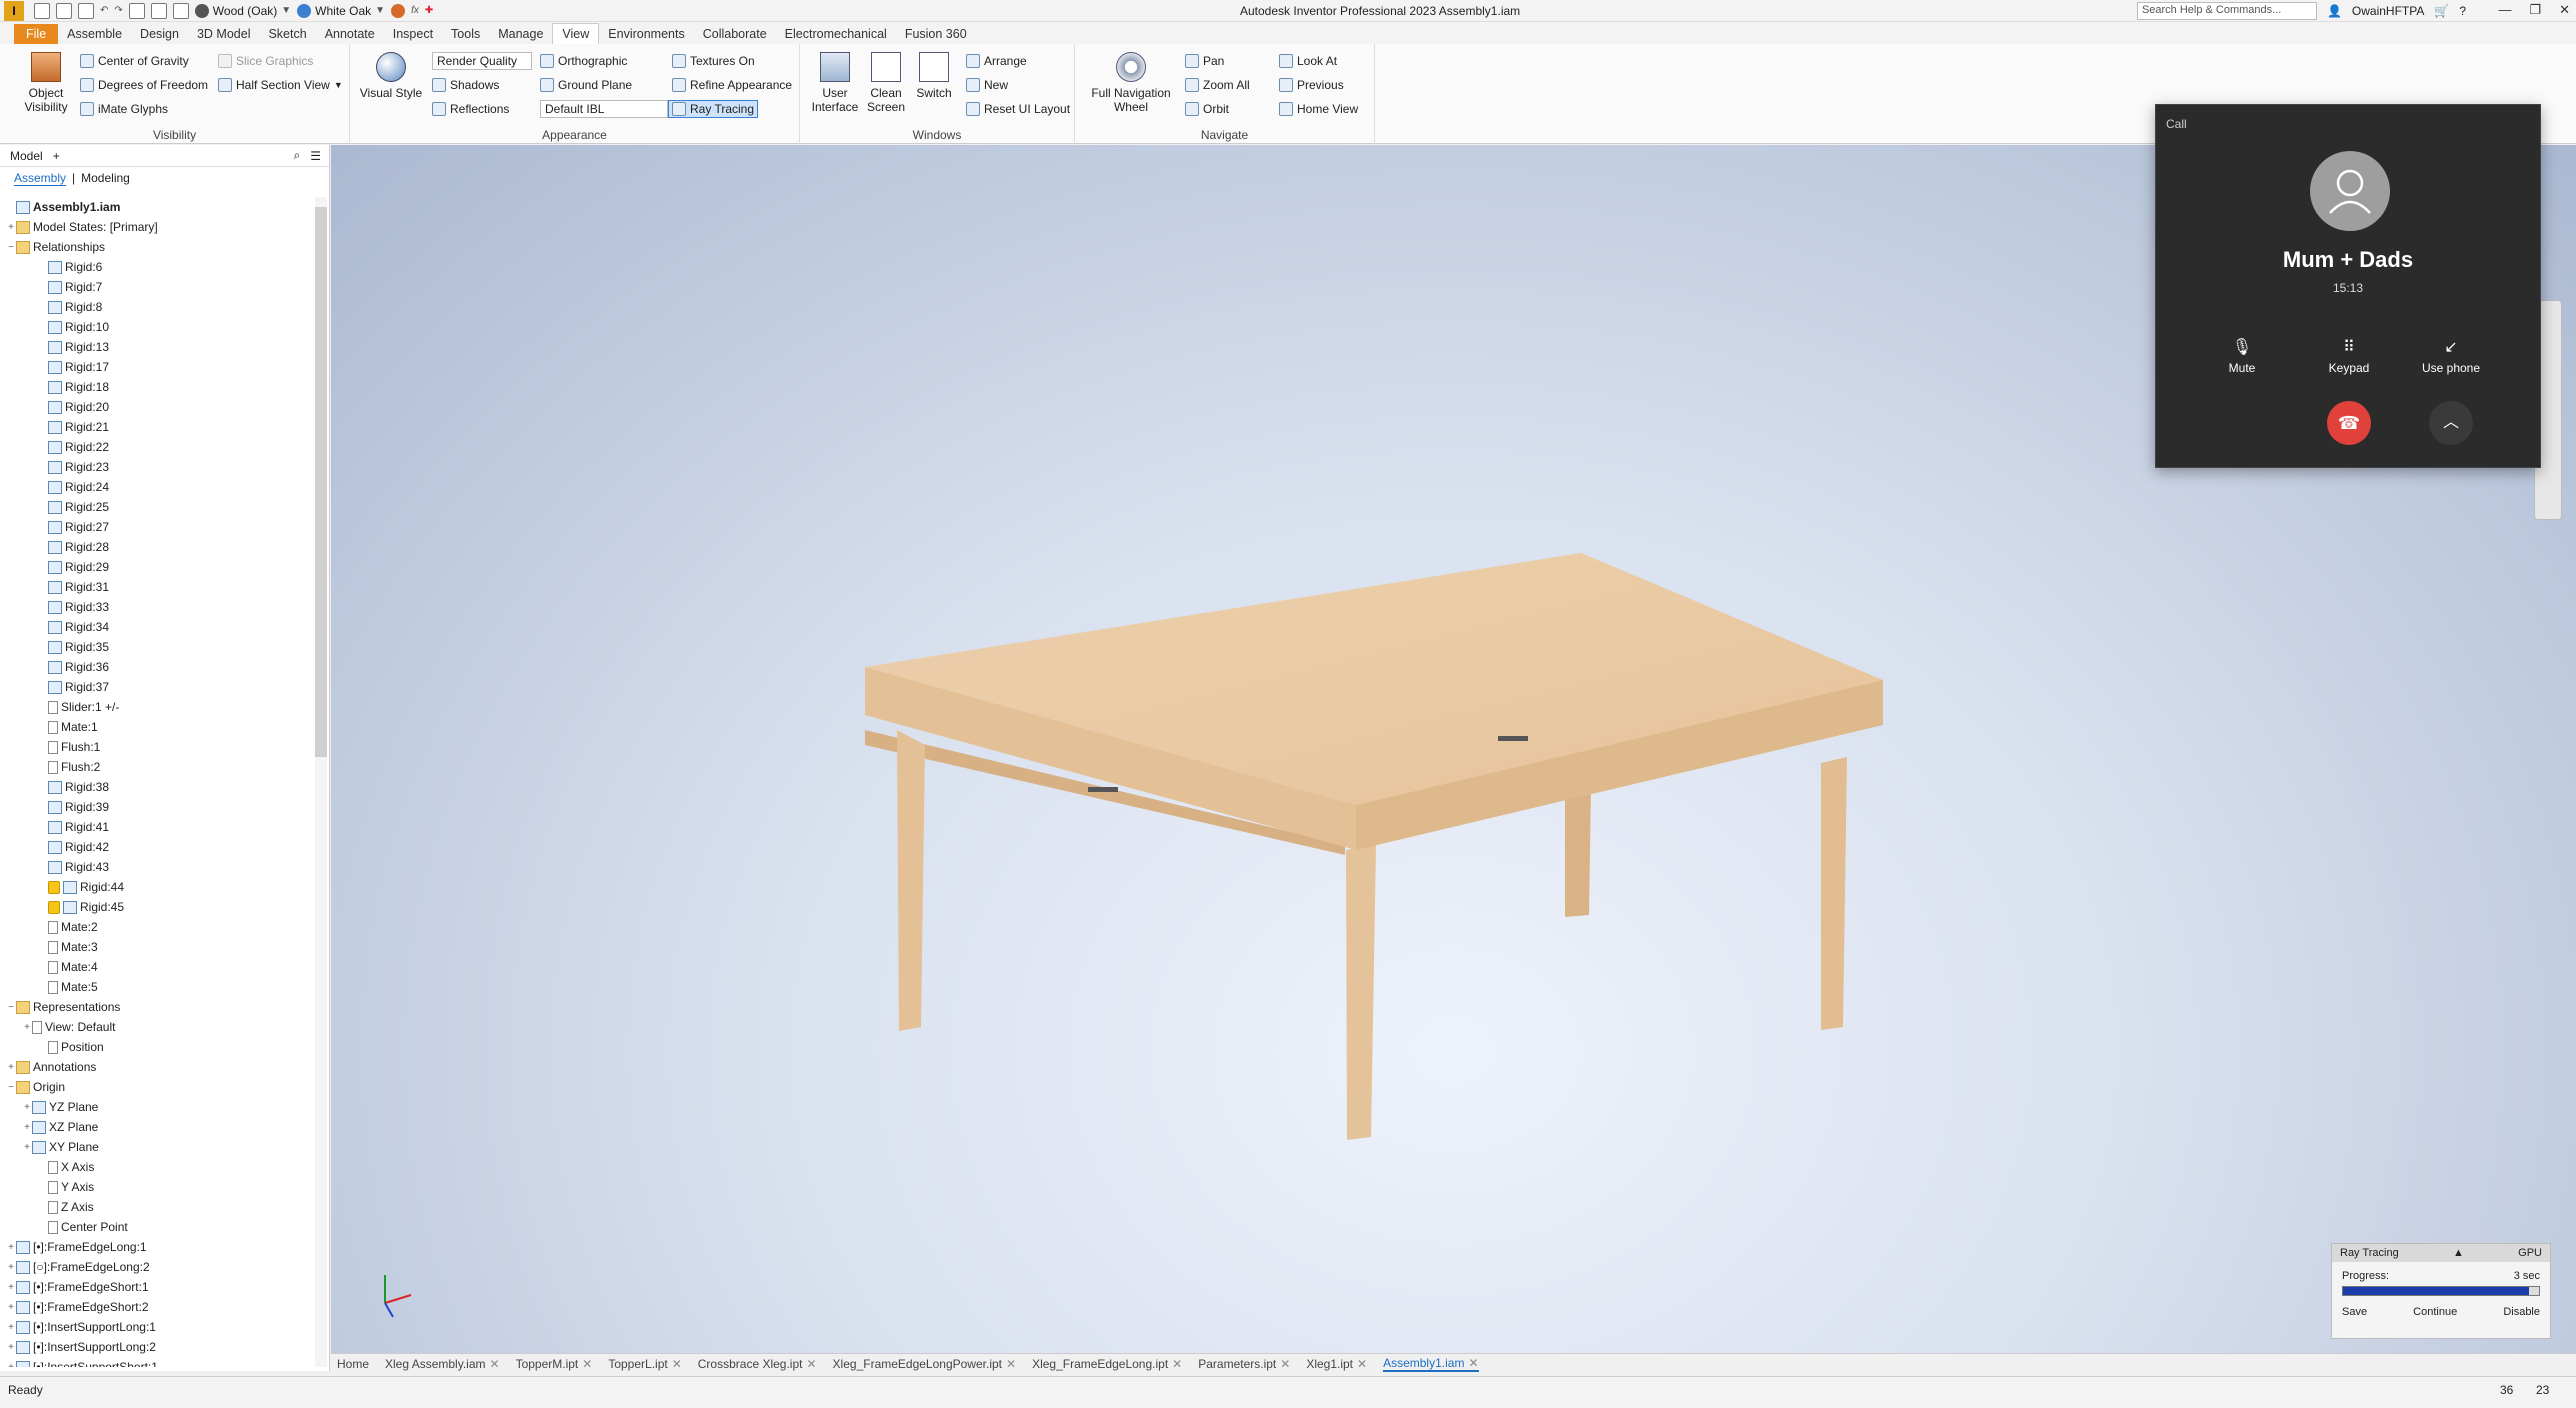  What do you see at coordinates (158, 267) in the screenshot?
I see `tree-item: Rigid:6` at bounding box center [158, 267].